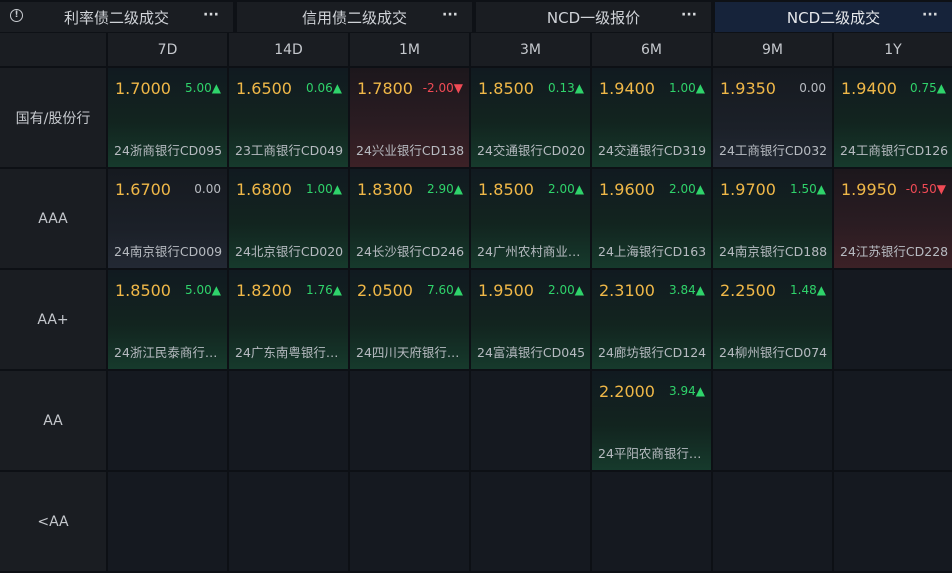  Describe the element at coordinates (531, 352) in the screenshot. I see `bond-name: 24富滇银行CD045` at that location.